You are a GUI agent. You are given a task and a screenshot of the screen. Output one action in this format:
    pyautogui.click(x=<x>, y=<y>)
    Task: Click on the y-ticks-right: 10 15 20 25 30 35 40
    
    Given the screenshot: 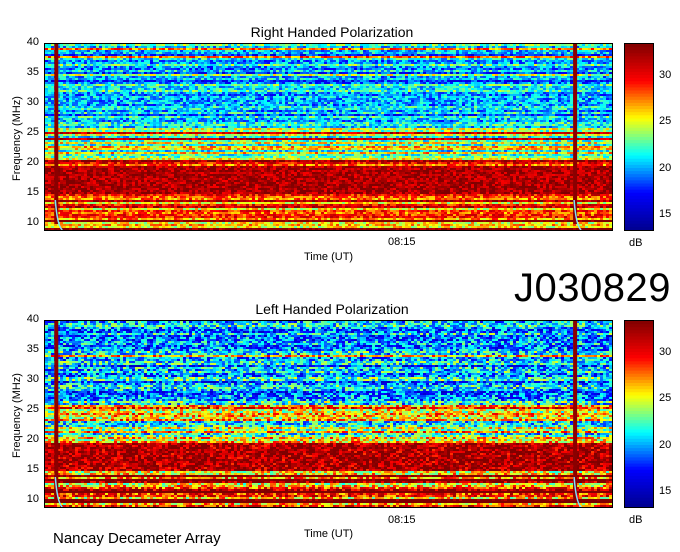 What is the action you would take?
    pyautogui.click(x=29, y=137)
    